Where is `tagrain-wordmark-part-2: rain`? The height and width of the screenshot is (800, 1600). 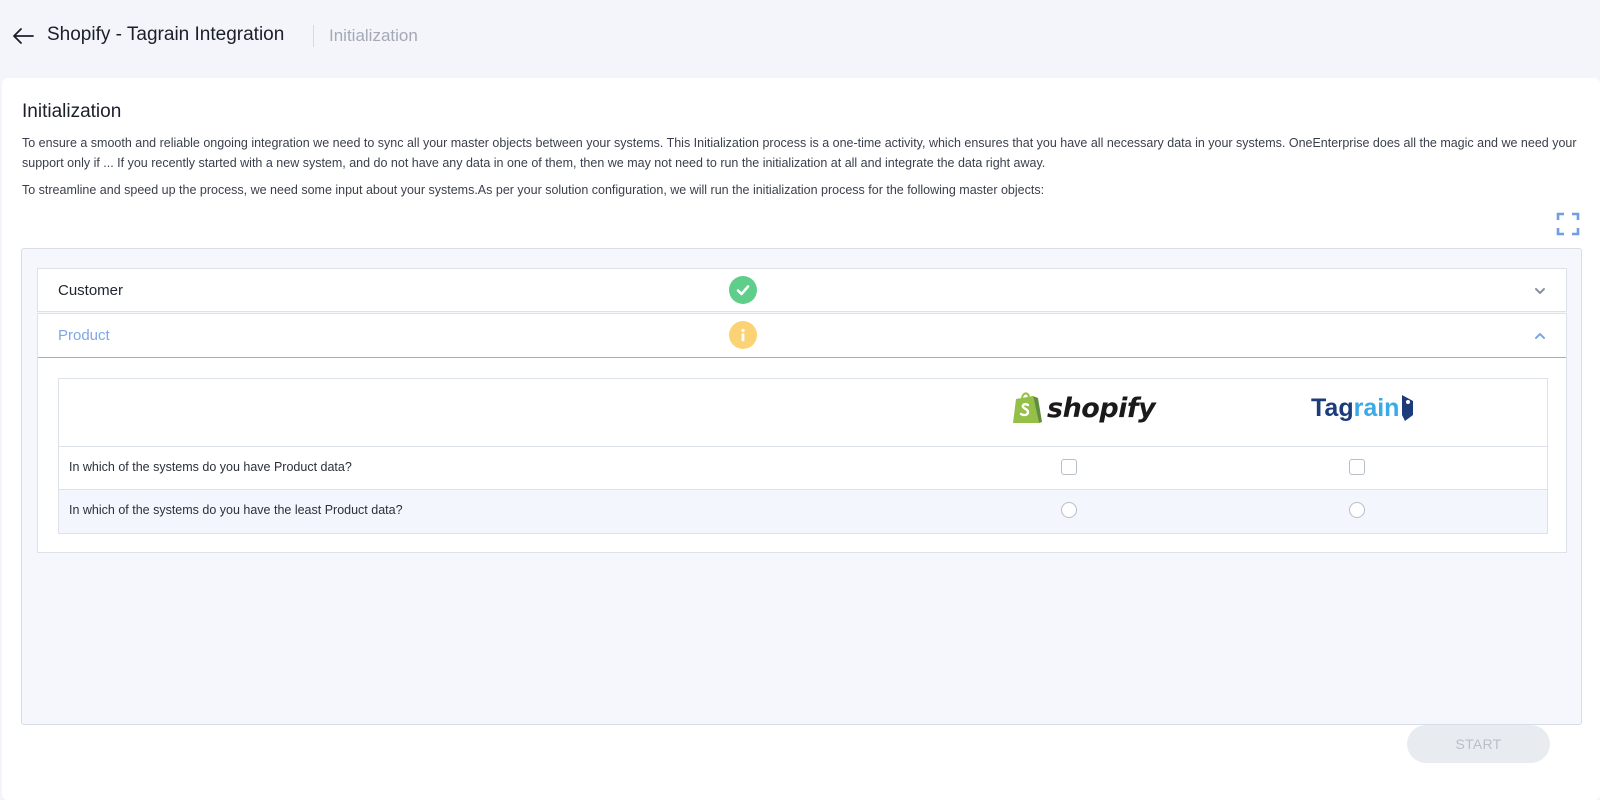 tagrain-wordmark-part-2: rain is located at coordinates (1376, 407).